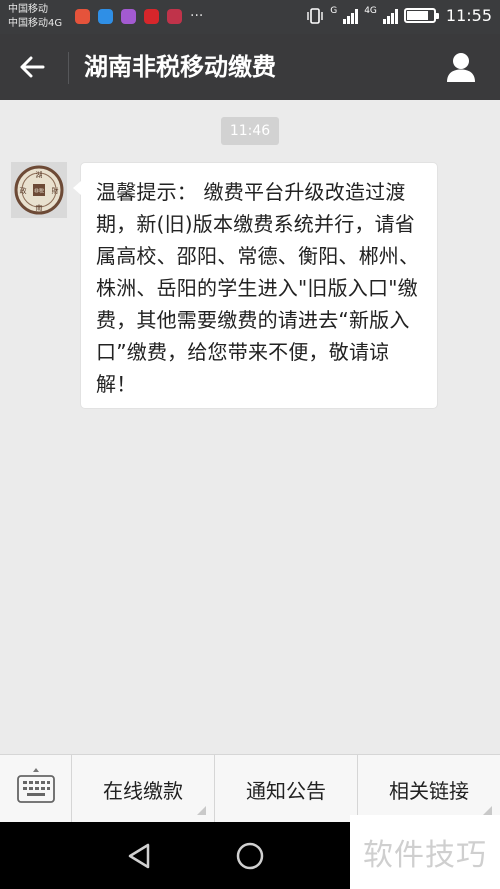 Image resolution: width=500 pixels, height=889 pixels. What do you see at coordinates (35, 17) in the screenshot?
I see `carrier-info: 中国移动 中国移动4G` at bounding box center [35, 17].